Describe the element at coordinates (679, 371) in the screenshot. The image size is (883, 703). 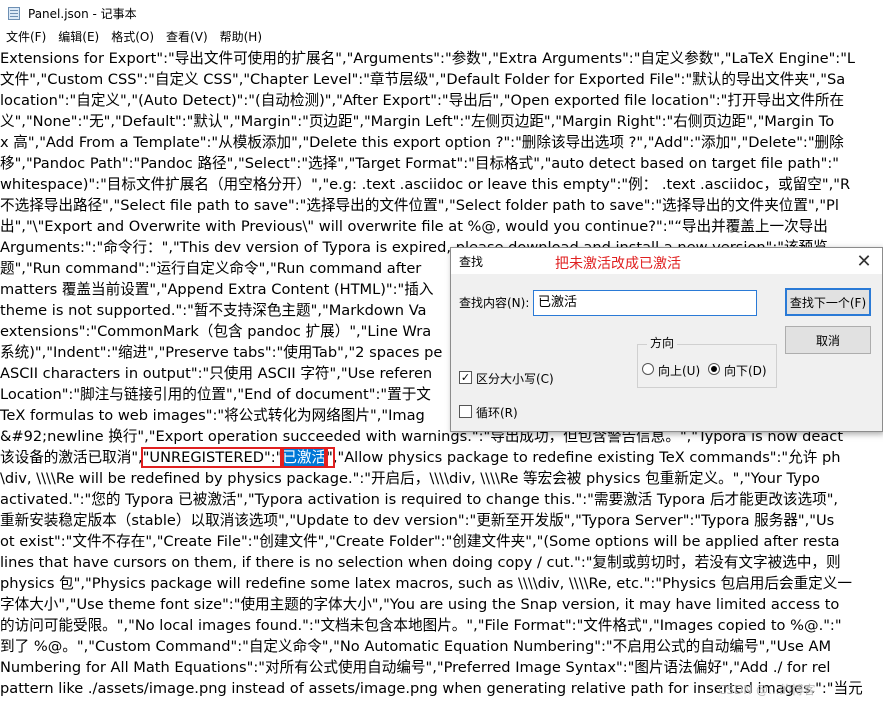
I see `direction-up-label: 向上(U)` at that location.